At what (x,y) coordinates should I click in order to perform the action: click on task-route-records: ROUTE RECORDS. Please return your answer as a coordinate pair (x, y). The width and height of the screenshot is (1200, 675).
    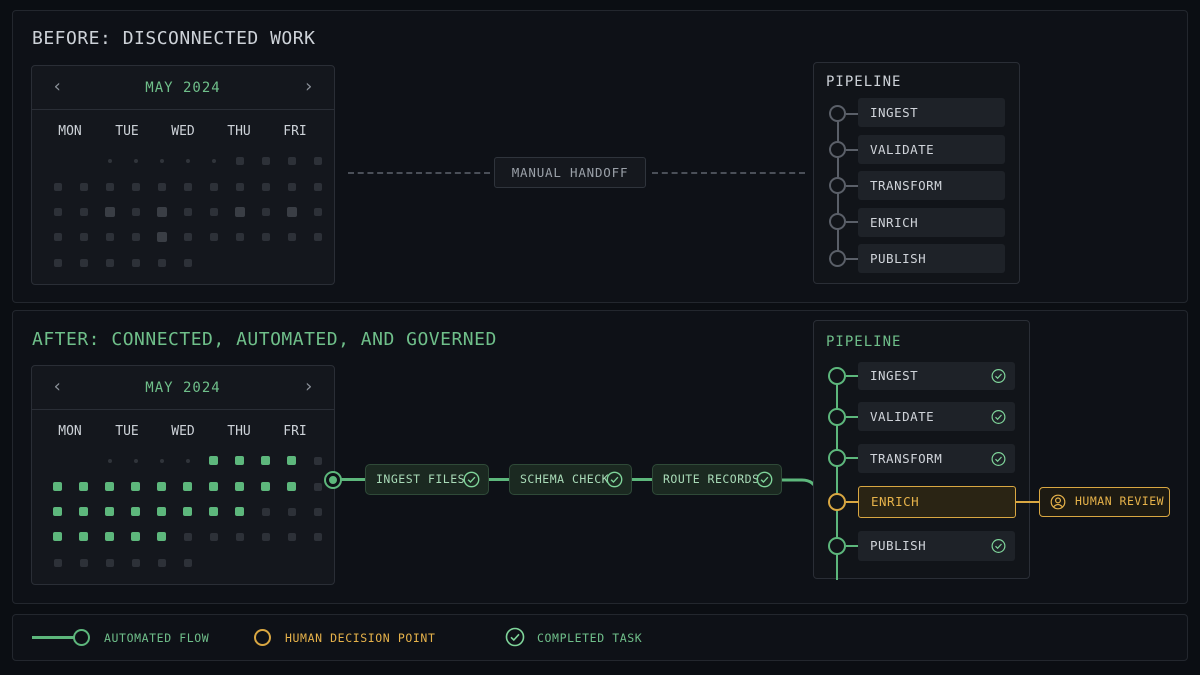
    Looking at the image, I should click on (717, 479).